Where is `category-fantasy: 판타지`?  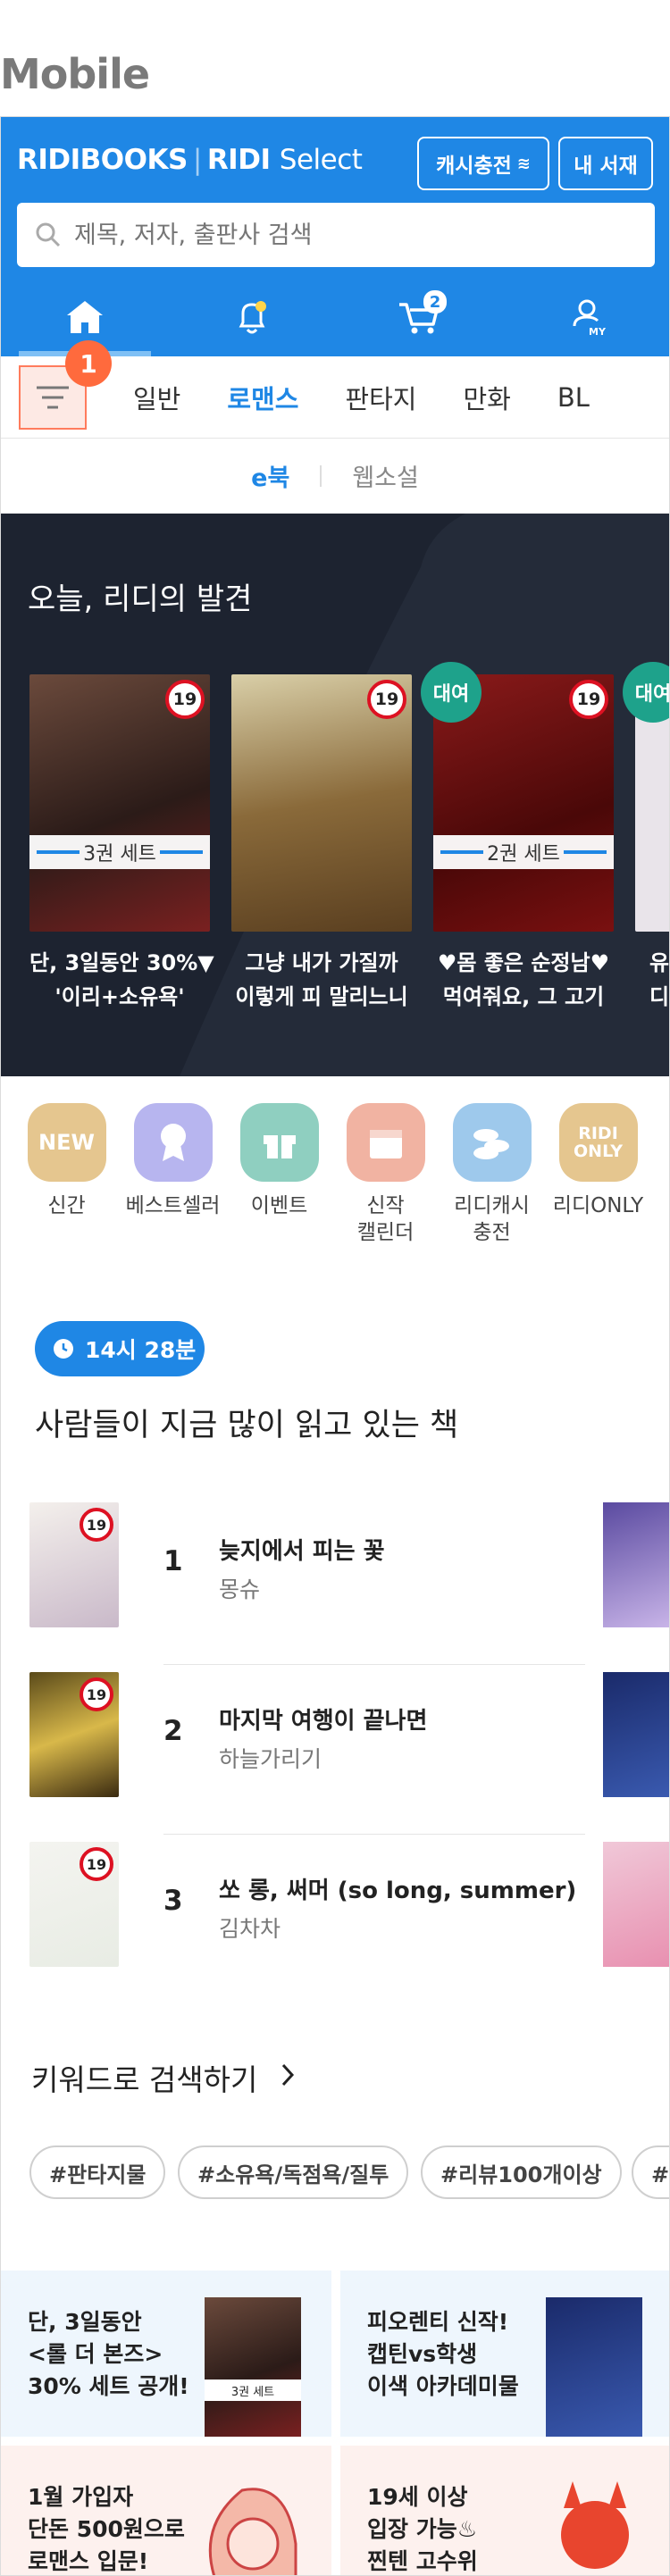
category-fantasy: 판타지 is located at coordinates (380, 398).